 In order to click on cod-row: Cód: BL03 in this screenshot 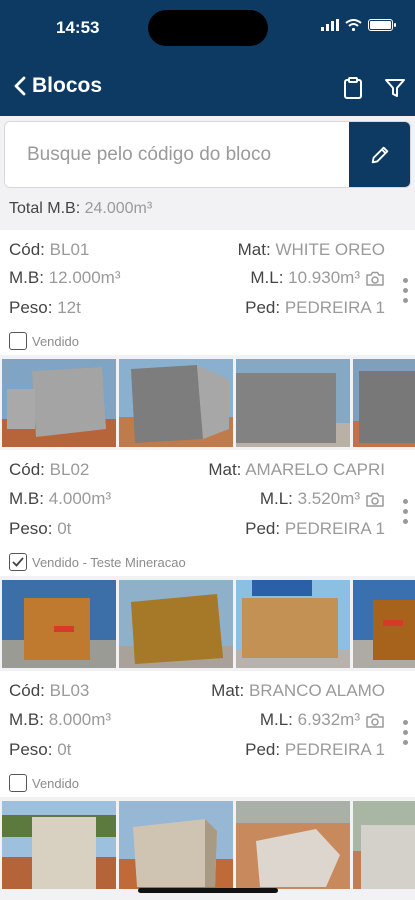, I will do `click(49, 691)`.